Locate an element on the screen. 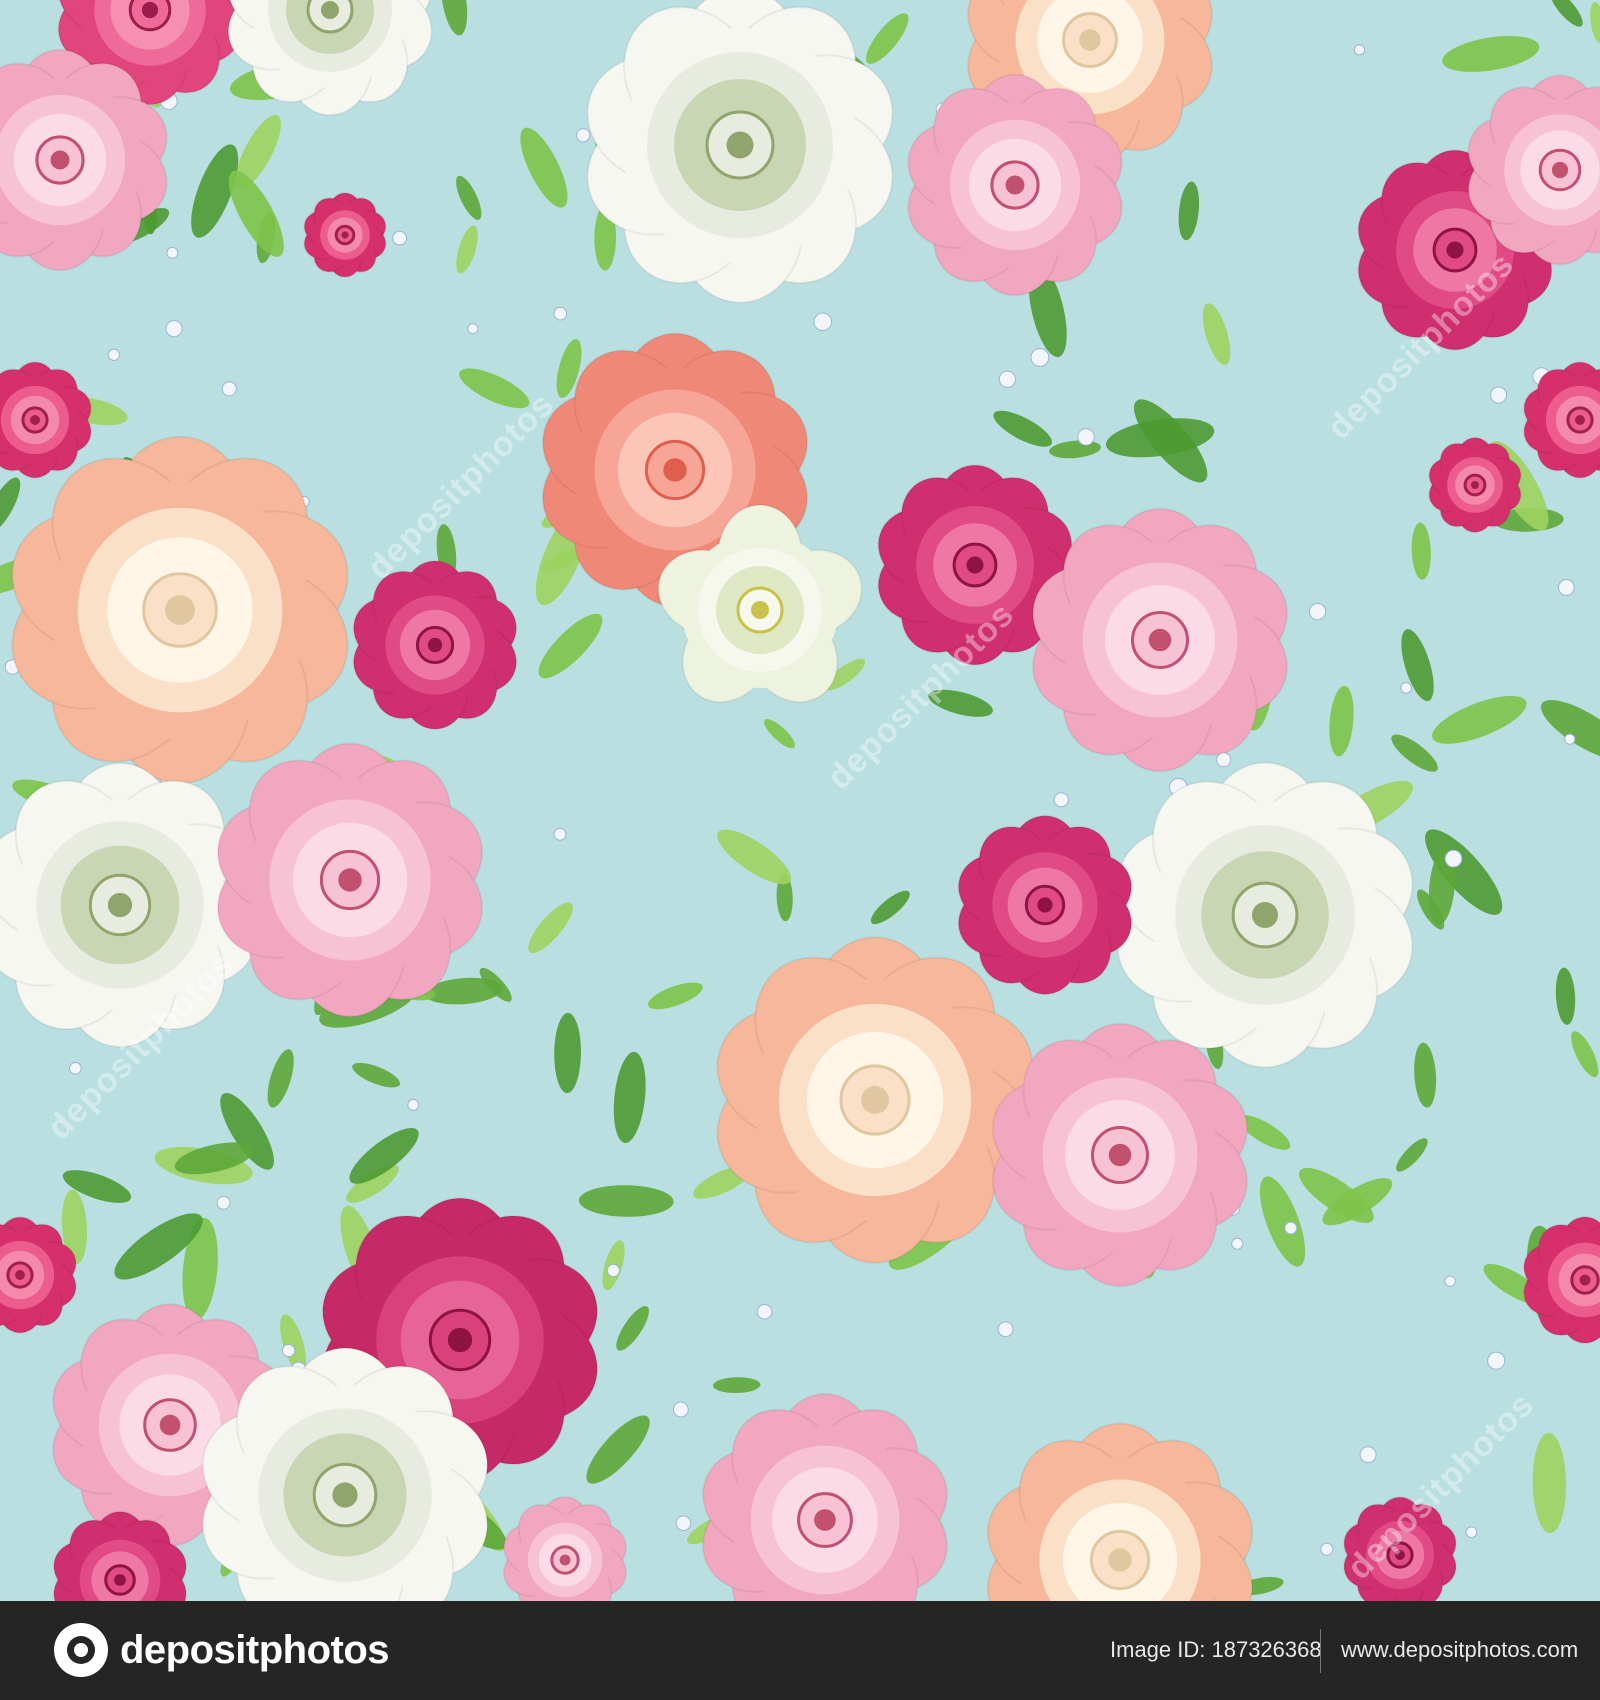 This screenshot has width=1600, height=1700. footer-divider is located at coordinates (1320, 1651).